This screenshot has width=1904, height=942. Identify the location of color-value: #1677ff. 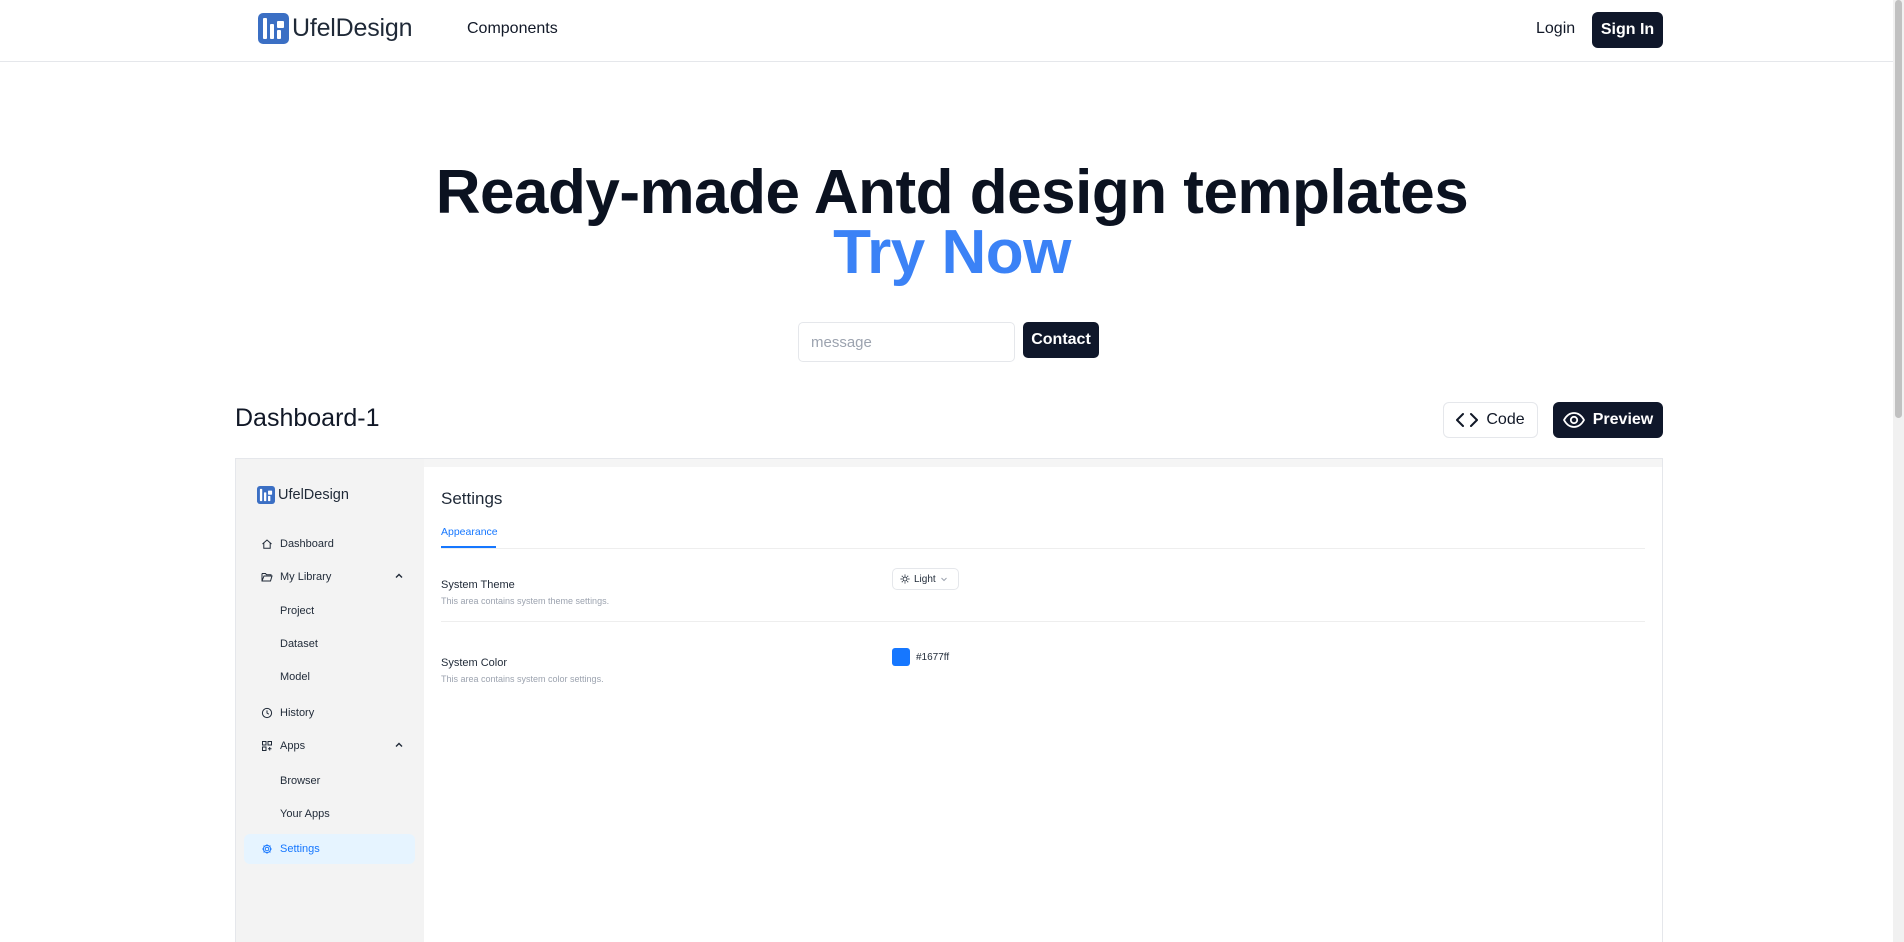
(933, 657).